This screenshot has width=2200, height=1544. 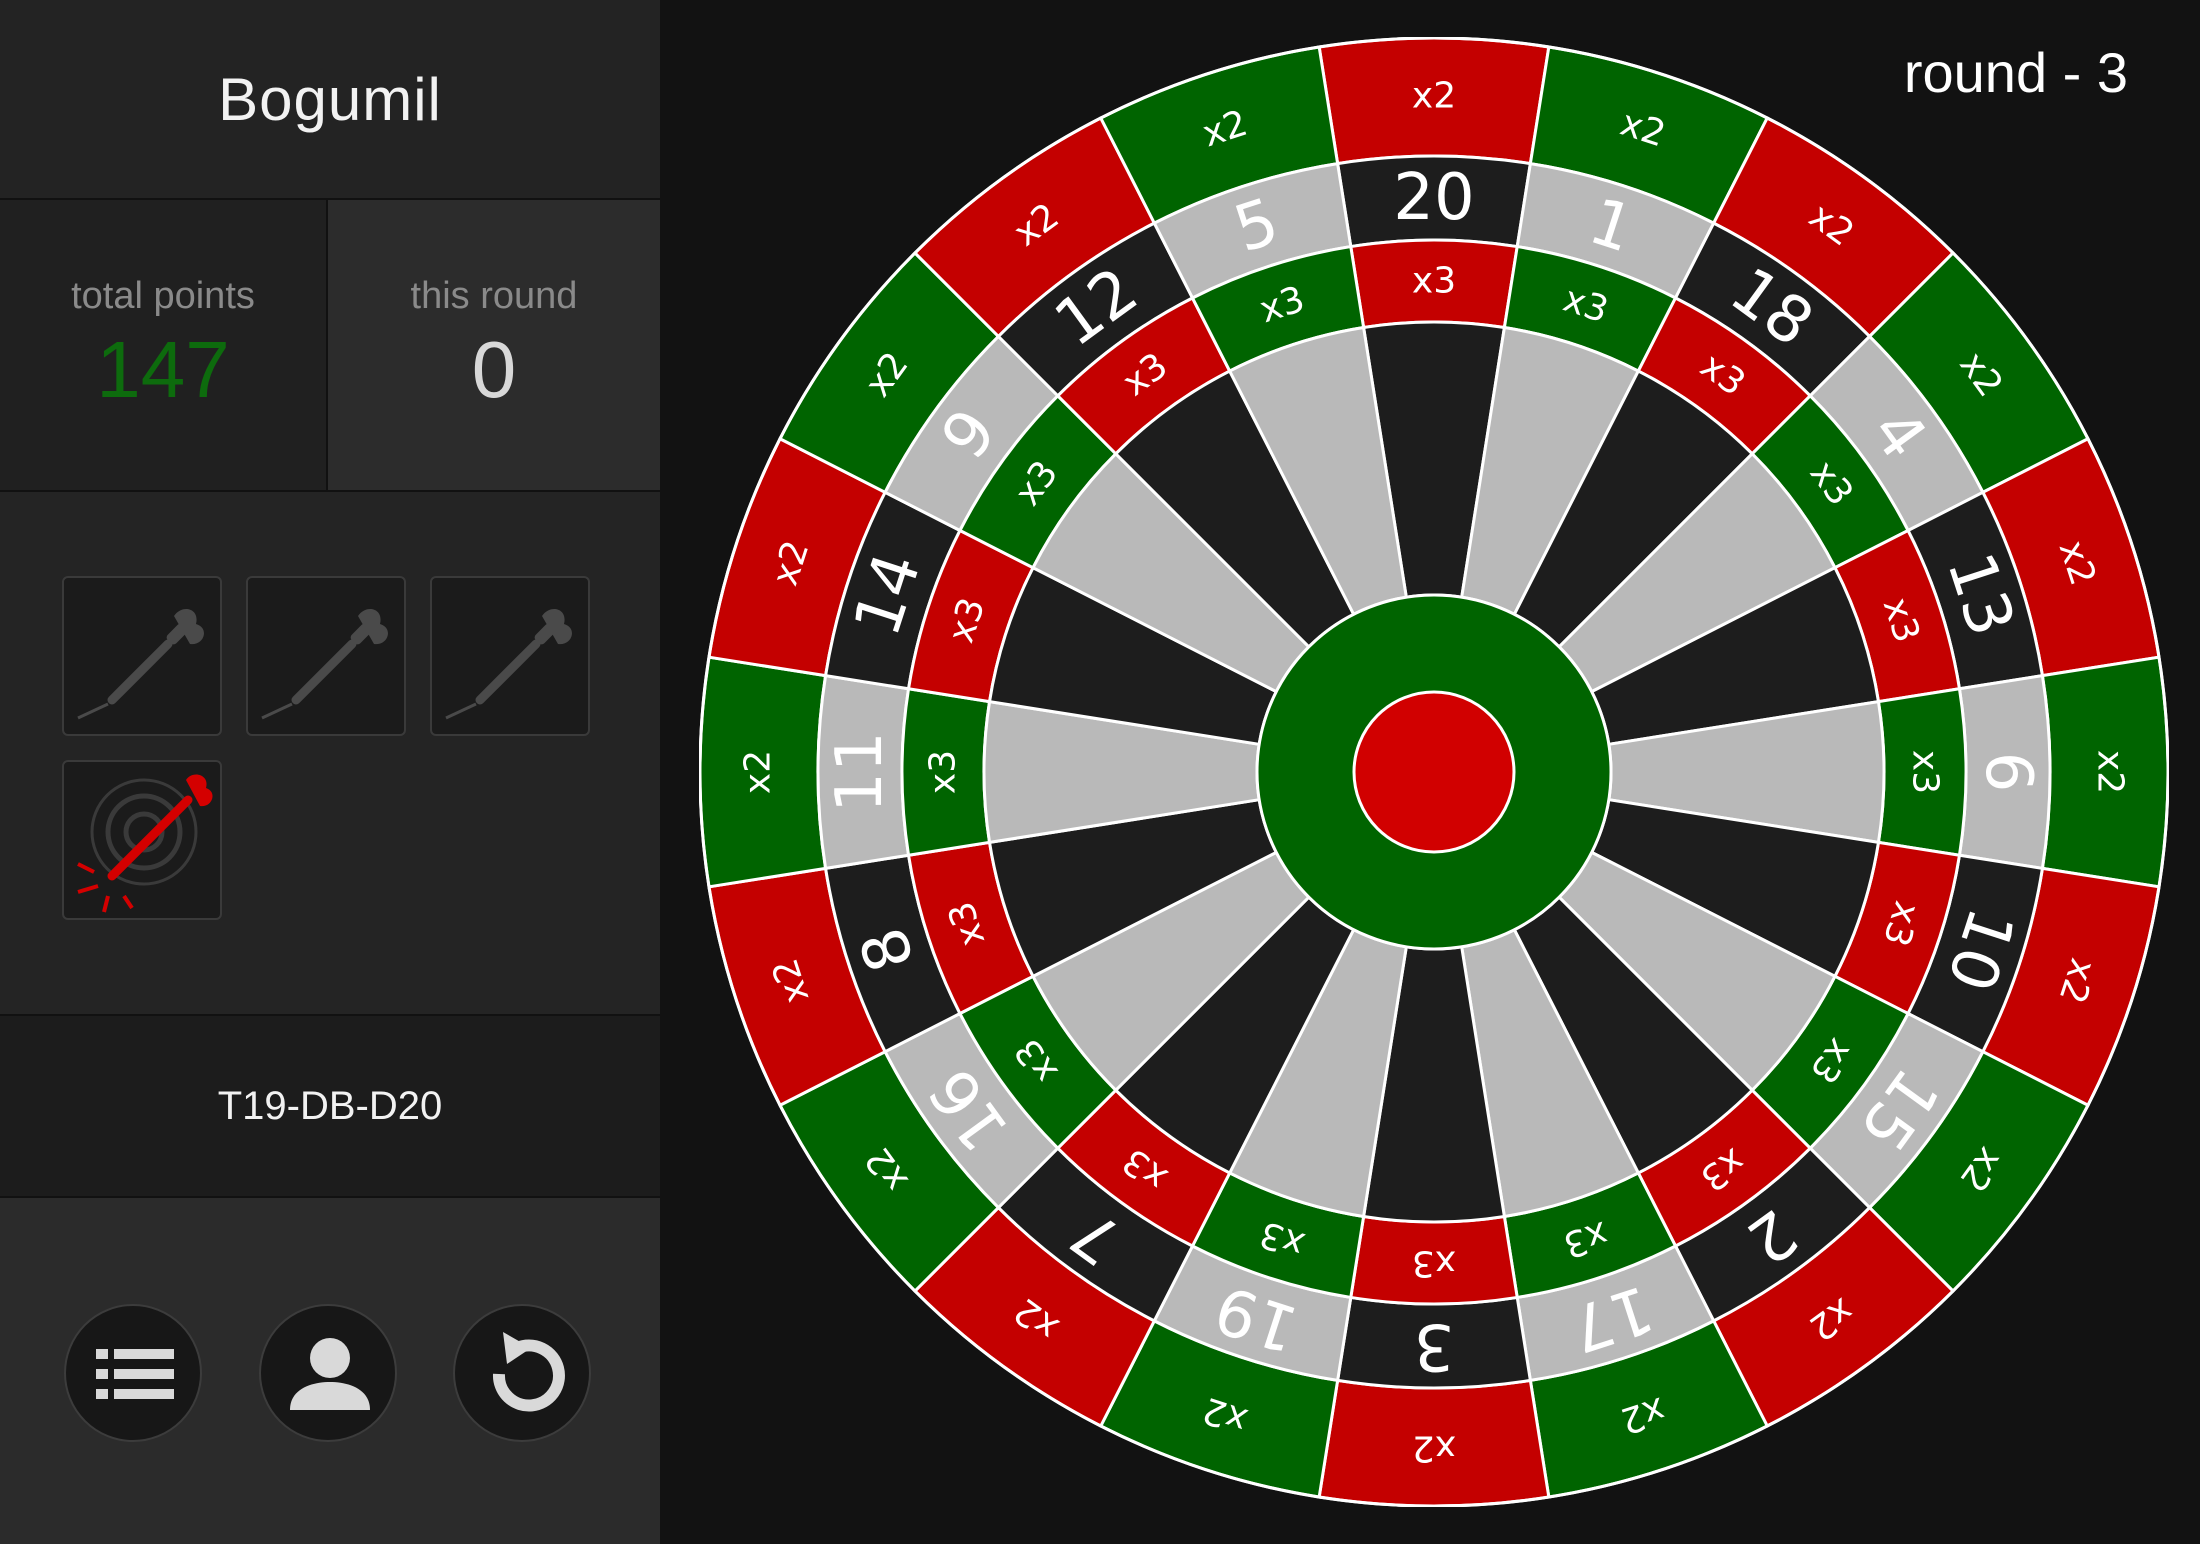 What do you see at coordinates (528, 1372) in the screenshot?
I see `undo-icon` at bounding box center [528, 1372].